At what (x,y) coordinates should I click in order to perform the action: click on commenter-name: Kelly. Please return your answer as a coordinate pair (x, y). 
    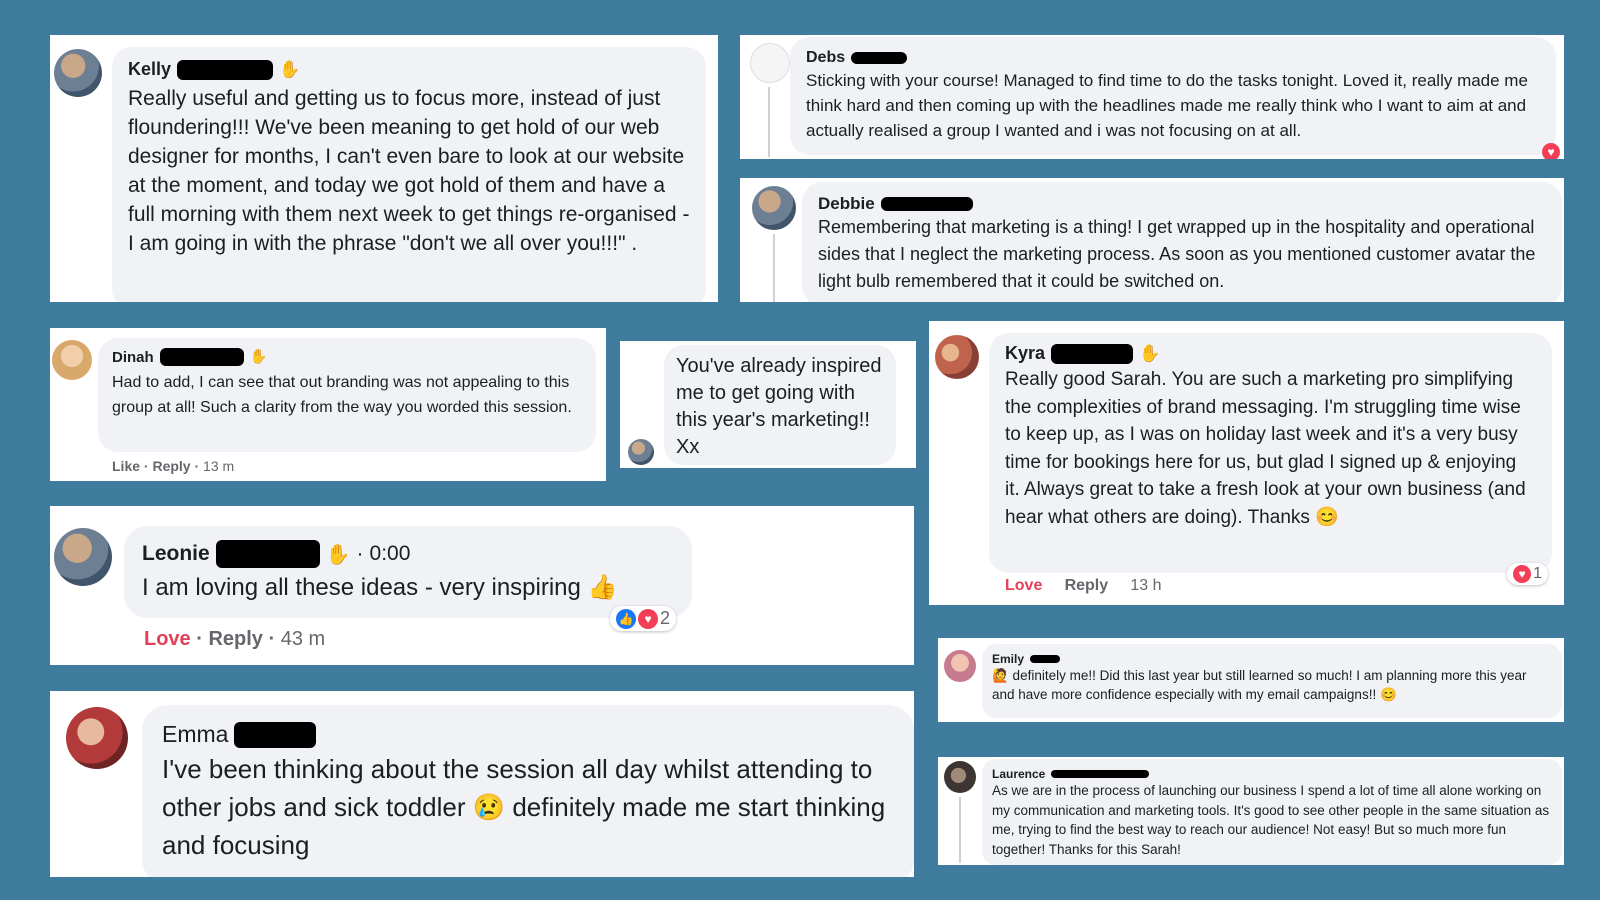
    Looking at the image, I should click on (149, 69).